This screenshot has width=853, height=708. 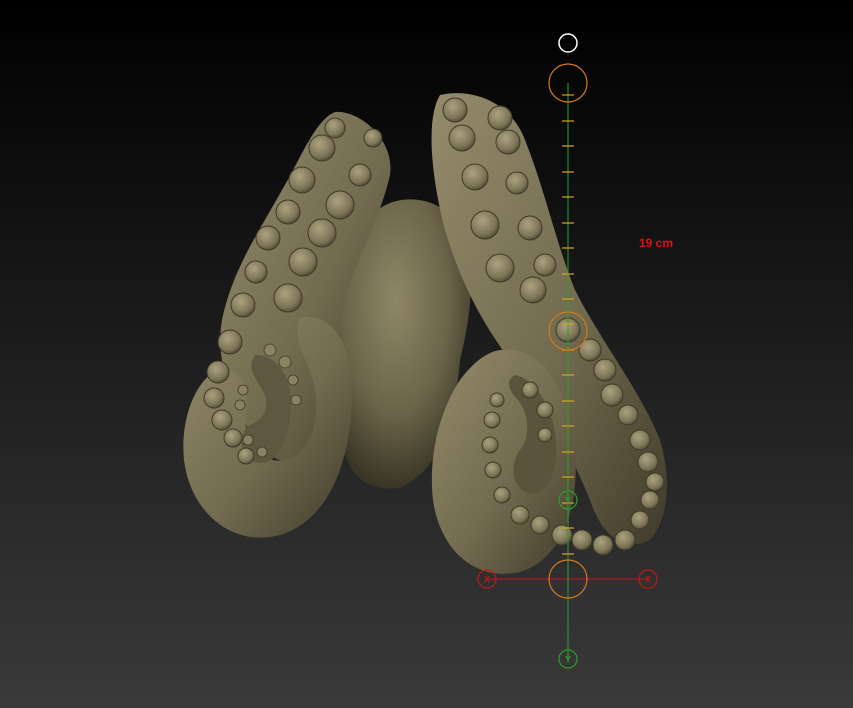 What do you see at coordinates (568, 43) in the screenshot?
I see `gizmo-top-handle` at bounding box center [568, 43].